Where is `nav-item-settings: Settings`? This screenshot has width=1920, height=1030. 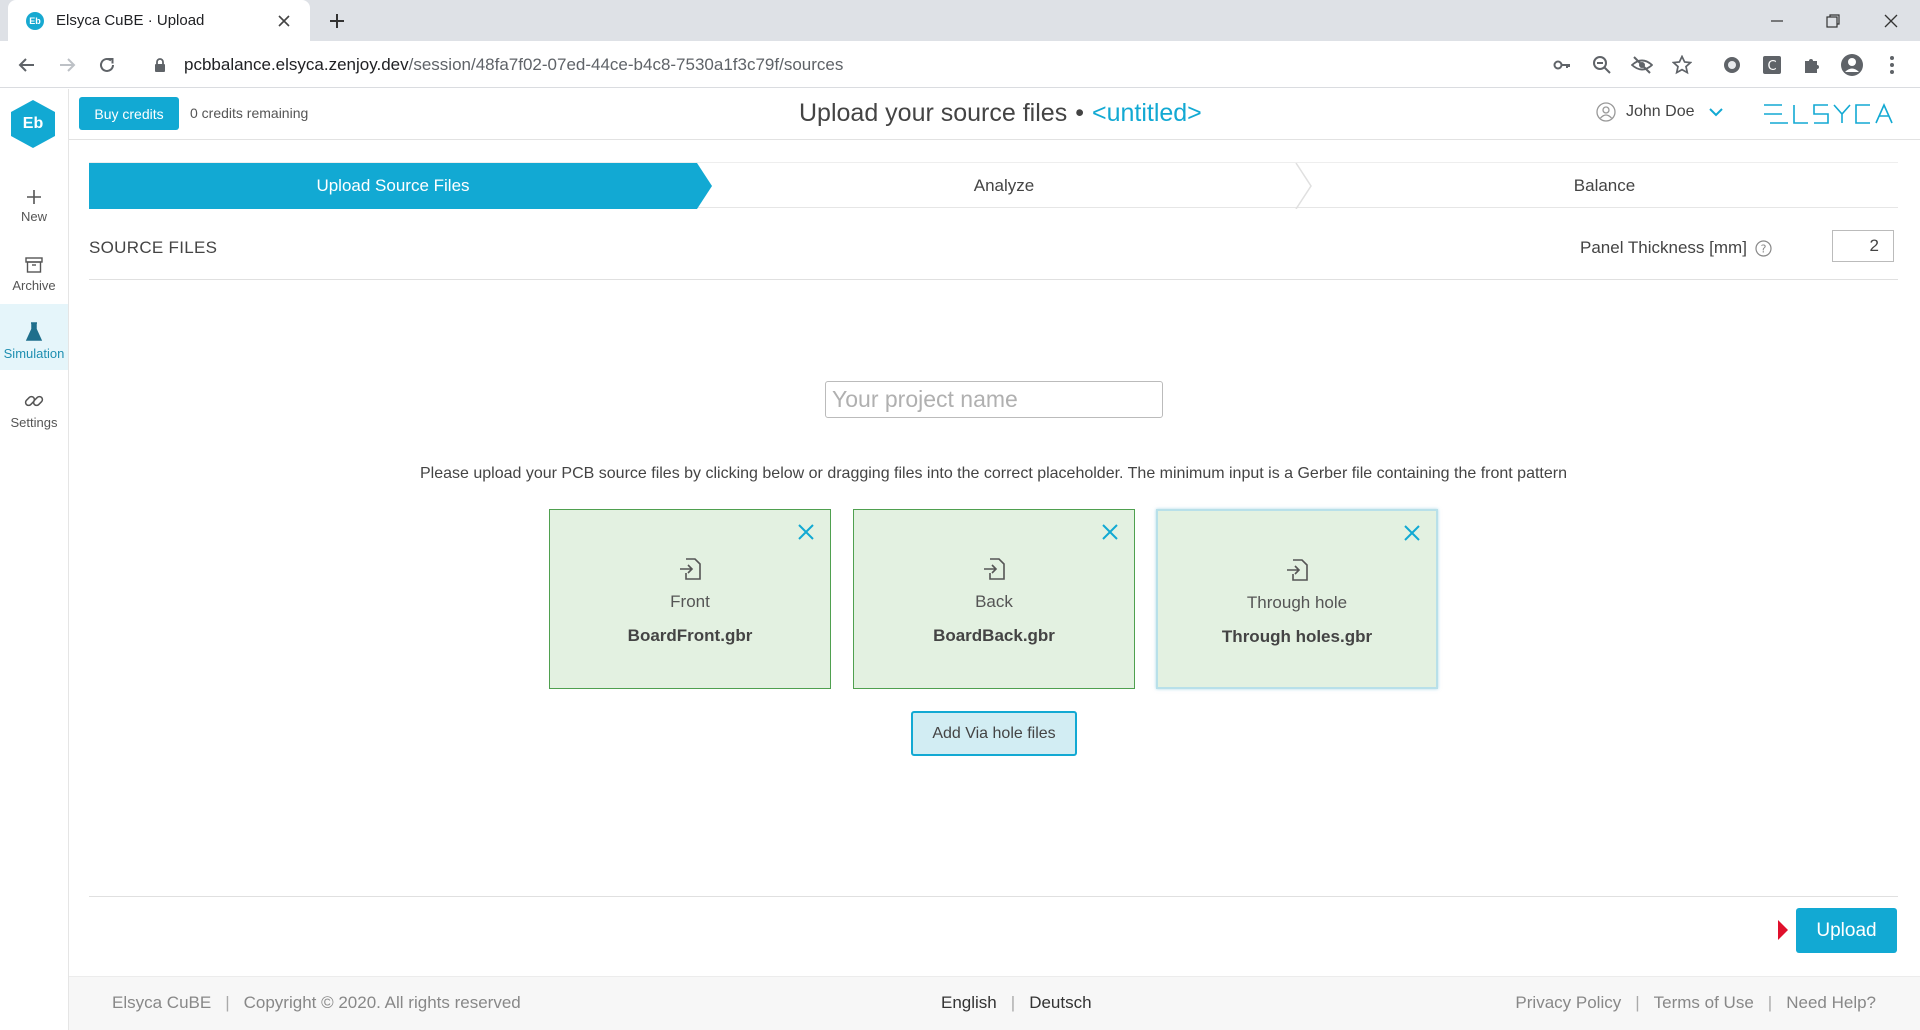
nav-item-settings: Settings is located at coordinates (34, 406).